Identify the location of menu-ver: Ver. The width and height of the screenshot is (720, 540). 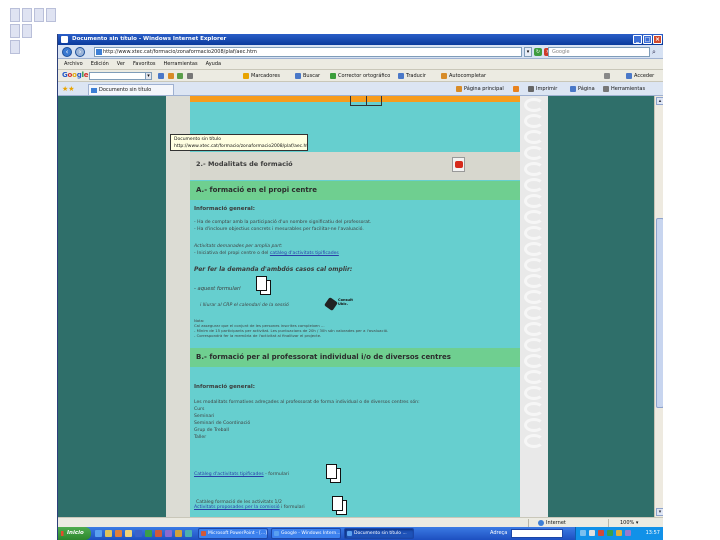
(121, 64).